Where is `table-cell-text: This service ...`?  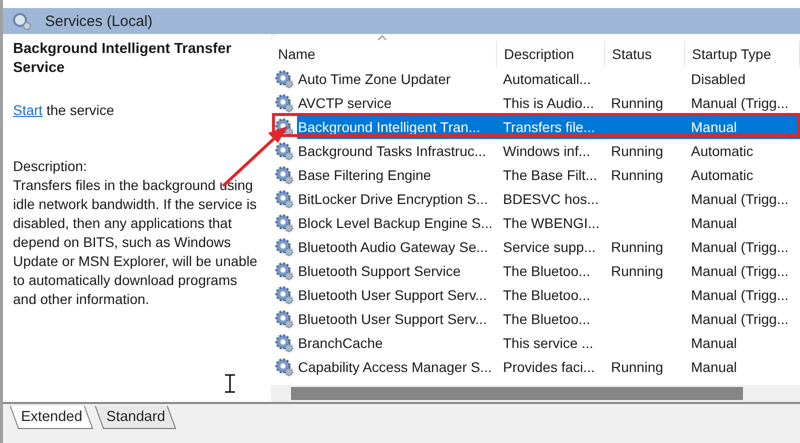
table-cell-text: This service ... is located at coordinates (548, 343).